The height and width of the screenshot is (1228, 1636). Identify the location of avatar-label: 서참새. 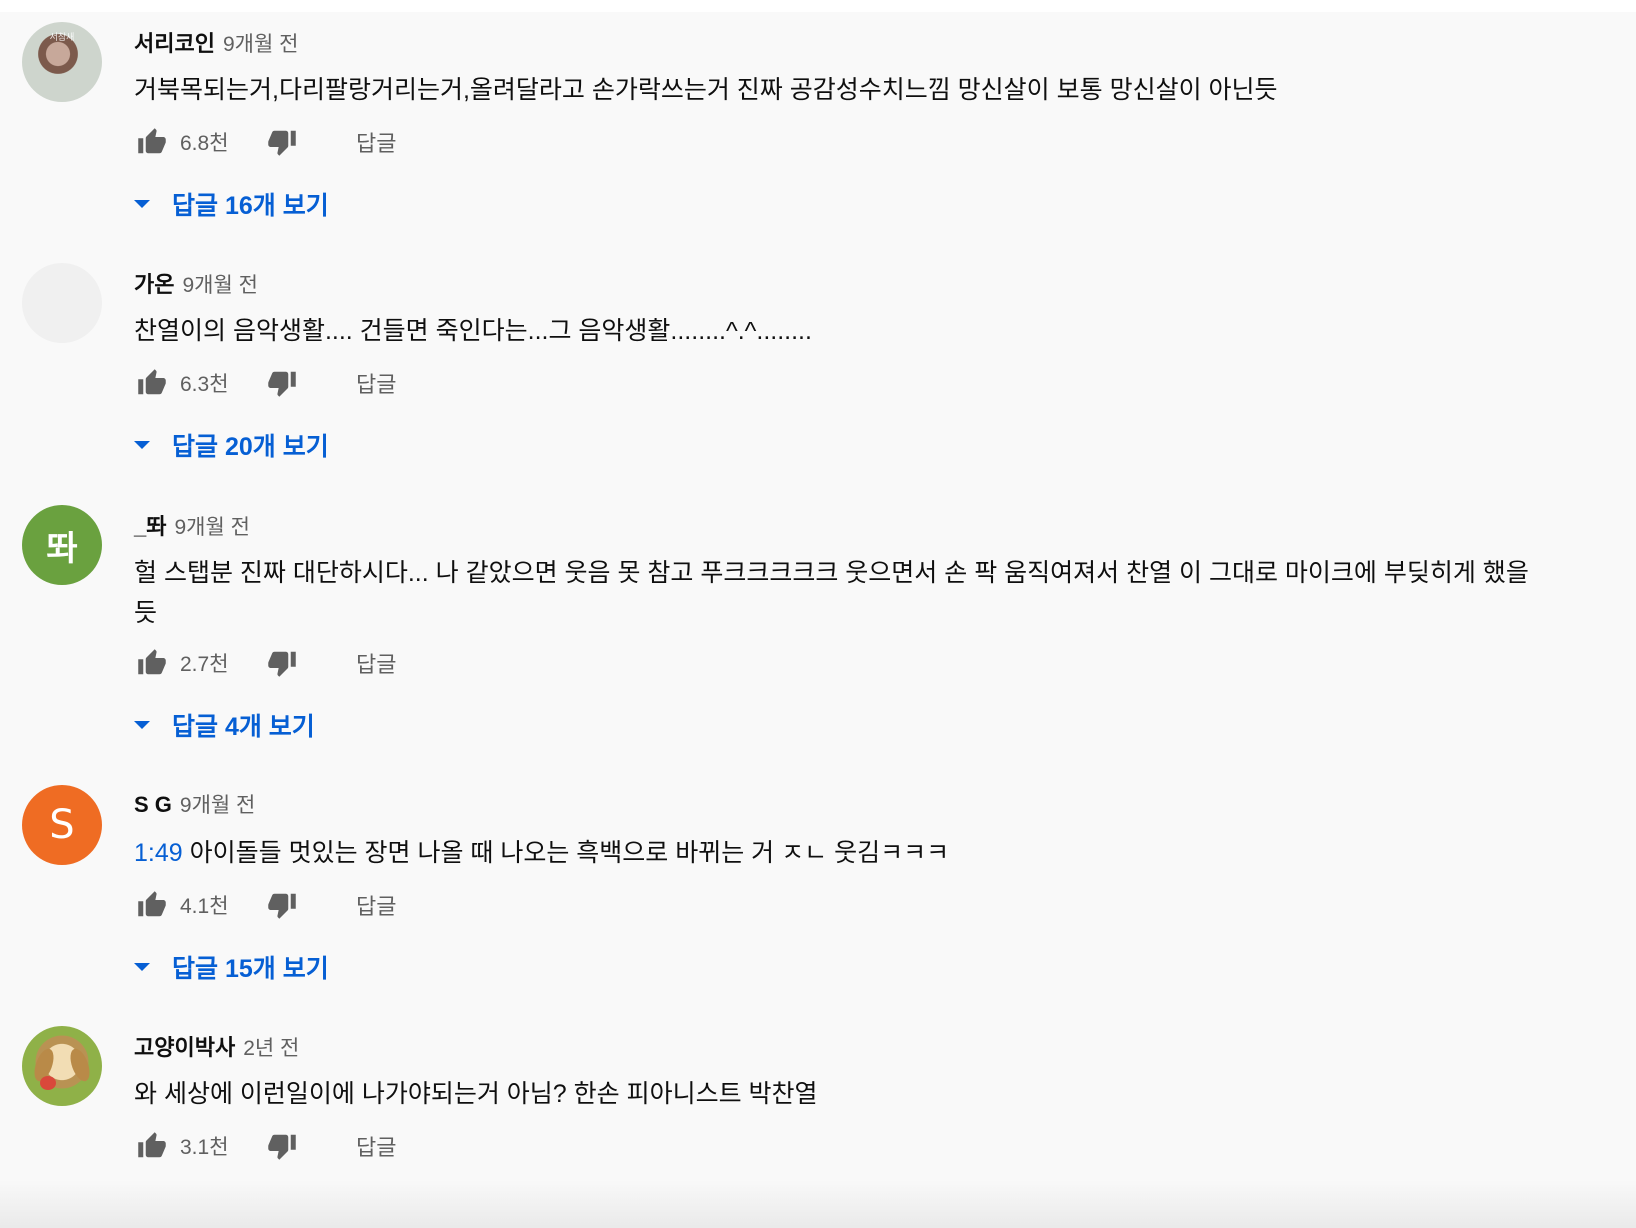
(62, 38).